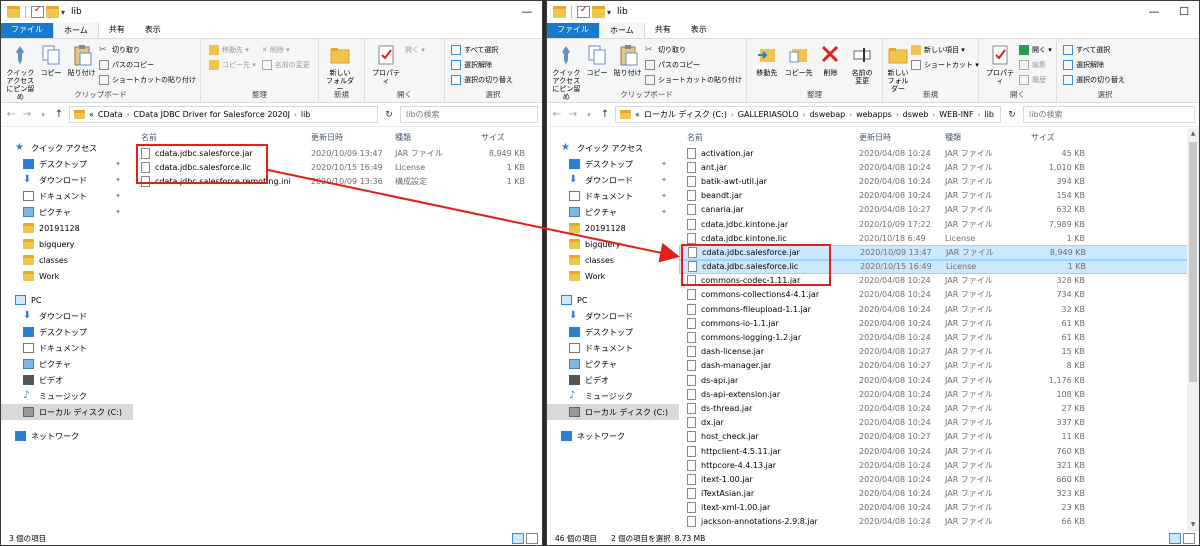  What do you see at coordinates (532, 538) in the screenshot?
I see `large-icons-view-icon` at bounding box center [532, 538].